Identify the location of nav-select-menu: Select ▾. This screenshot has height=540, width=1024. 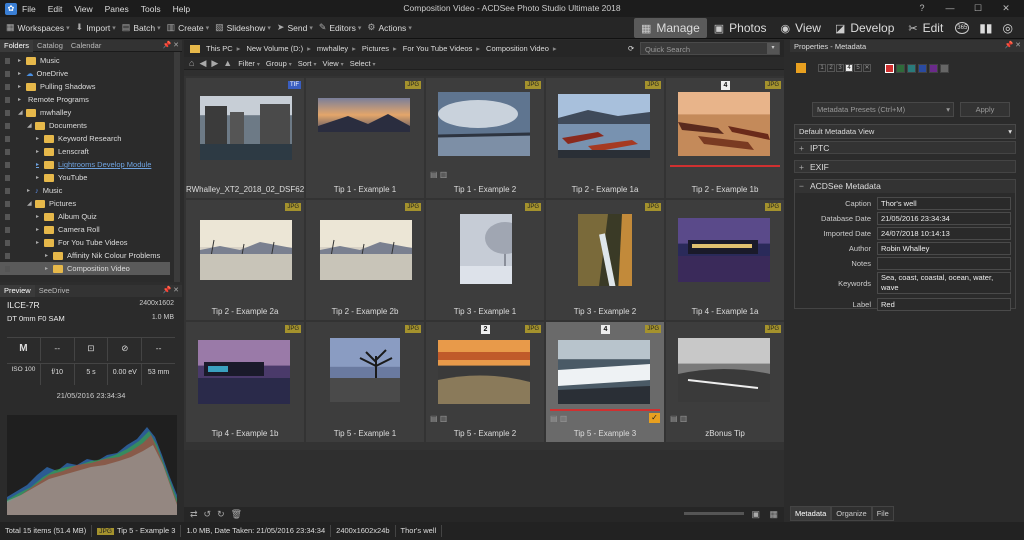
(363, 63).